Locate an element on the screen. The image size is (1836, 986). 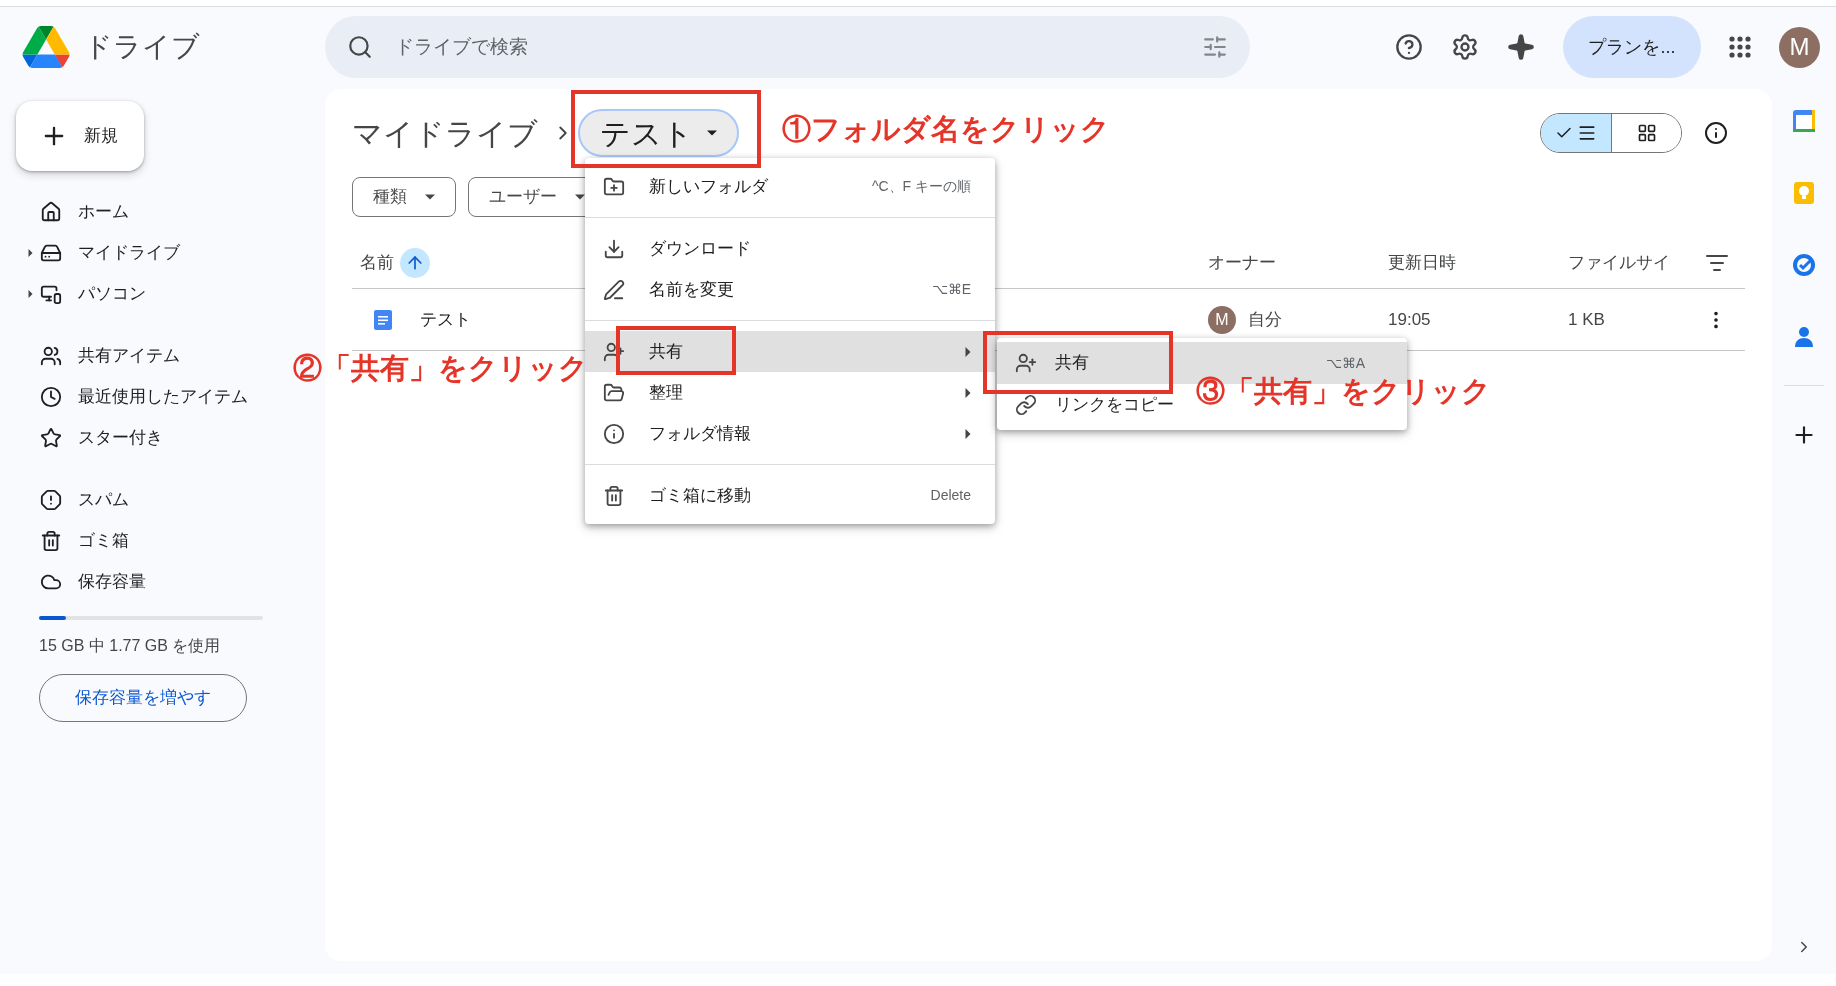
settings-icon is located at coordinates (1465, 47).